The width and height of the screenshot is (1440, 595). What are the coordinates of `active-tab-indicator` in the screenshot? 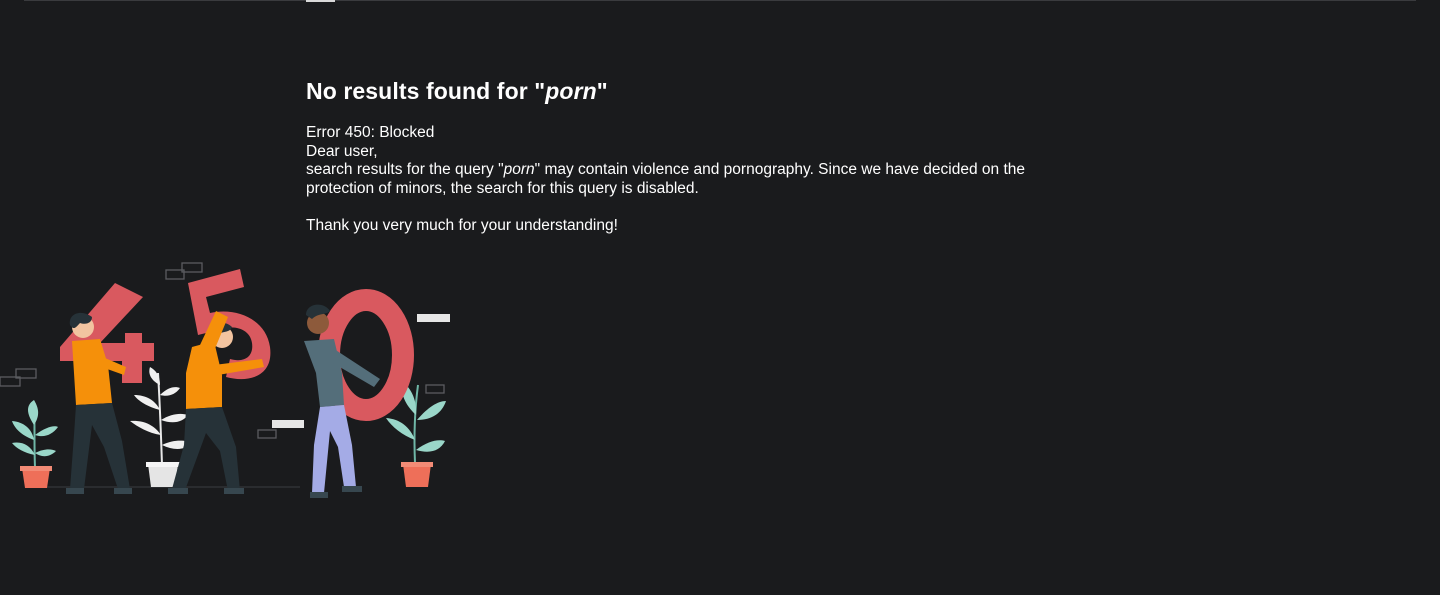 It's located at (320, 1).